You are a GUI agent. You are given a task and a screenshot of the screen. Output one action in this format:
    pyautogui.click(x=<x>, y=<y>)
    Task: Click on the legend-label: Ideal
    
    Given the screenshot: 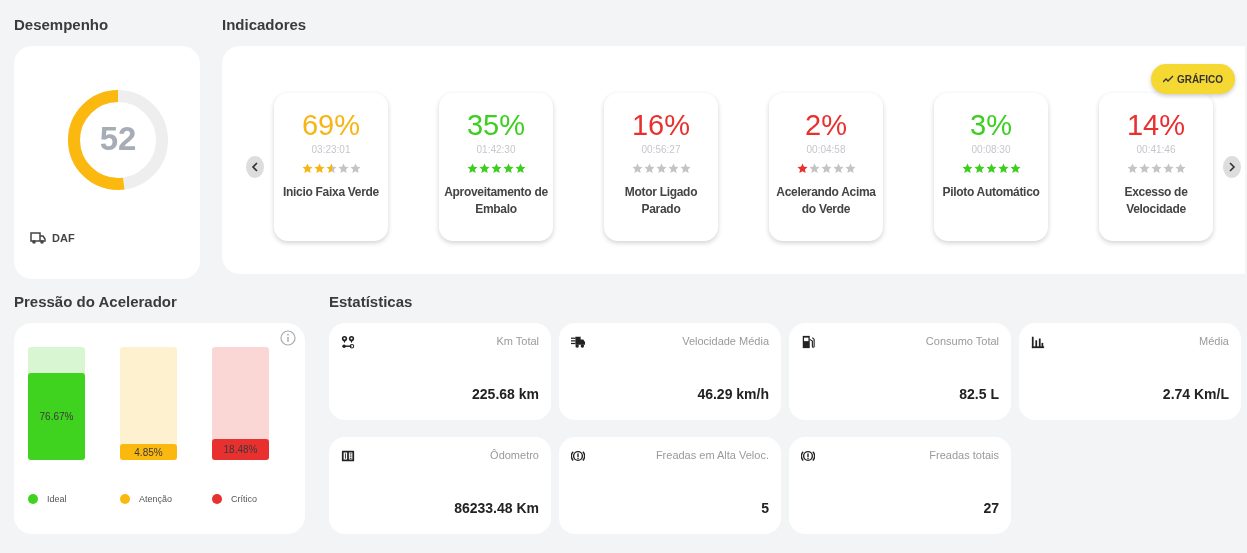 What is the action you would take?
    pyautogui.click(x=57, y=499)
    